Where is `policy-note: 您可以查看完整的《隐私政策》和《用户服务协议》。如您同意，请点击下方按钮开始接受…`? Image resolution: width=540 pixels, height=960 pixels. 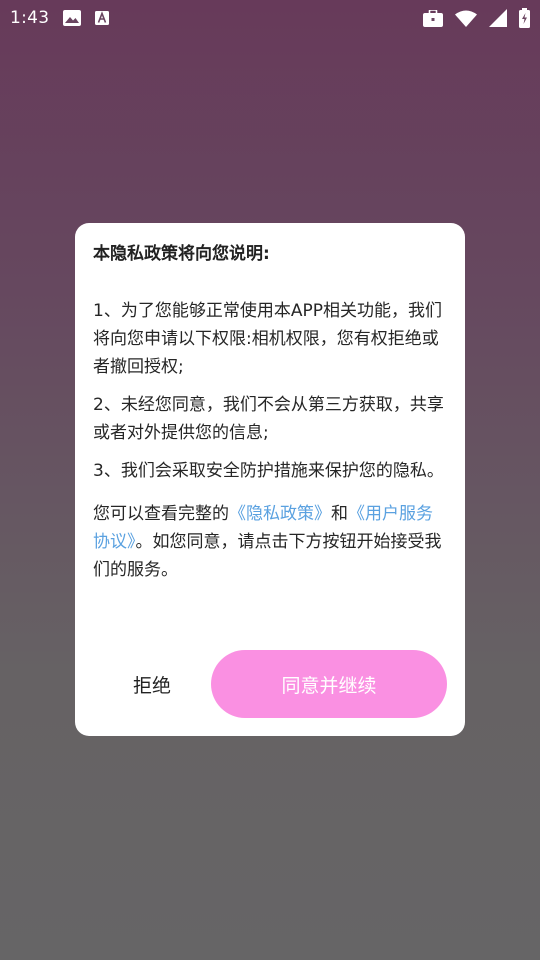
policy-note: 您可以查看完整的《隐私政策》和《用户服务协议》。如您同意，请点击下方按钮开始接受… is located at coordinates (270, 542).